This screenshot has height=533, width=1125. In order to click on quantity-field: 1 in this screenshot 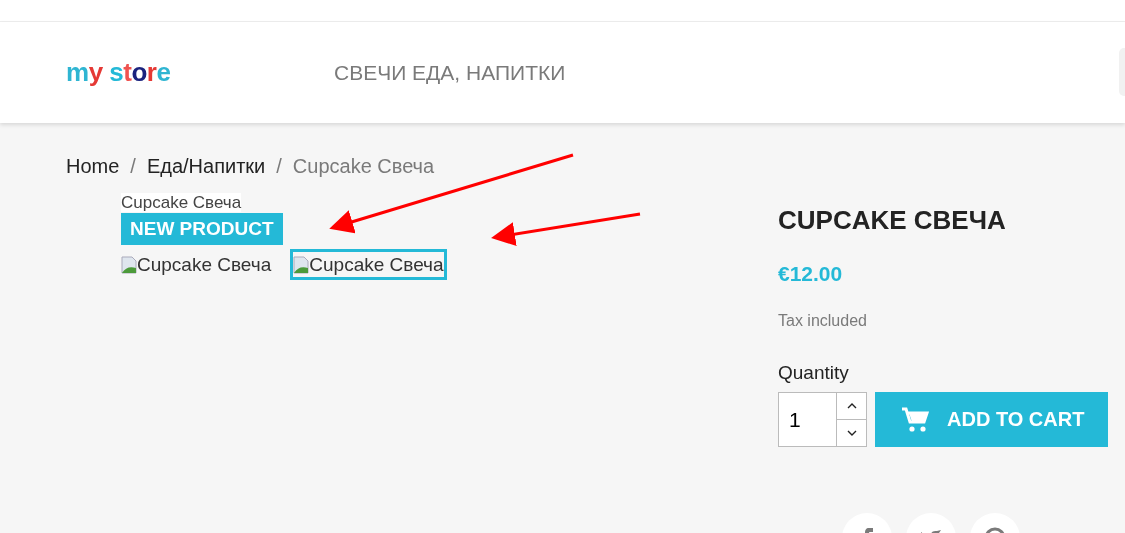, I will do `click(822, 419)`.